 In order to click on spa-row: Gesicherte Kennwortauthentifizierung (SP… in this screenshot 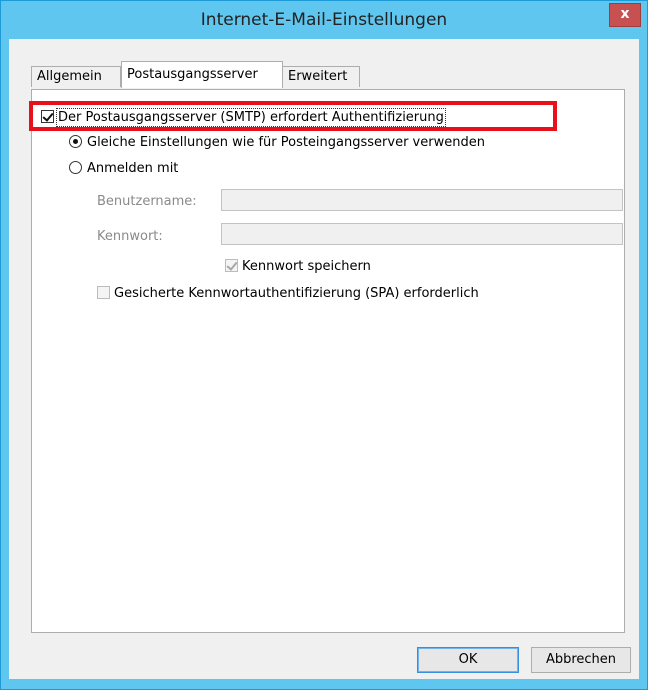, I will do `click(288, 293)`.